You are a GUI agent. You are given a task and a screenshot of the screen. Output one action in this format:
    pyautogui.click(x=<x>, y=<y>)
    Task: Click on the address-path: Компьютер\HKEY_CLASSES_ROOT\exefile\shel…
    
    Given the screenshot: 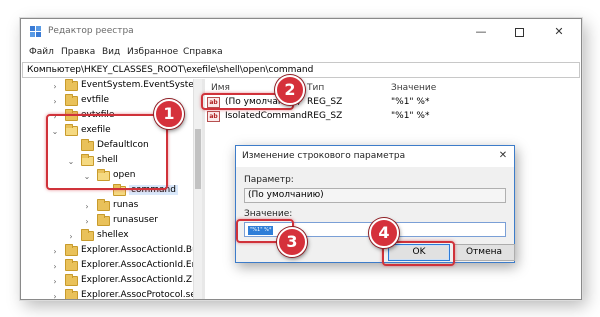 What is the action you would take?
    pyautogui.click(x=170, y=70)
    